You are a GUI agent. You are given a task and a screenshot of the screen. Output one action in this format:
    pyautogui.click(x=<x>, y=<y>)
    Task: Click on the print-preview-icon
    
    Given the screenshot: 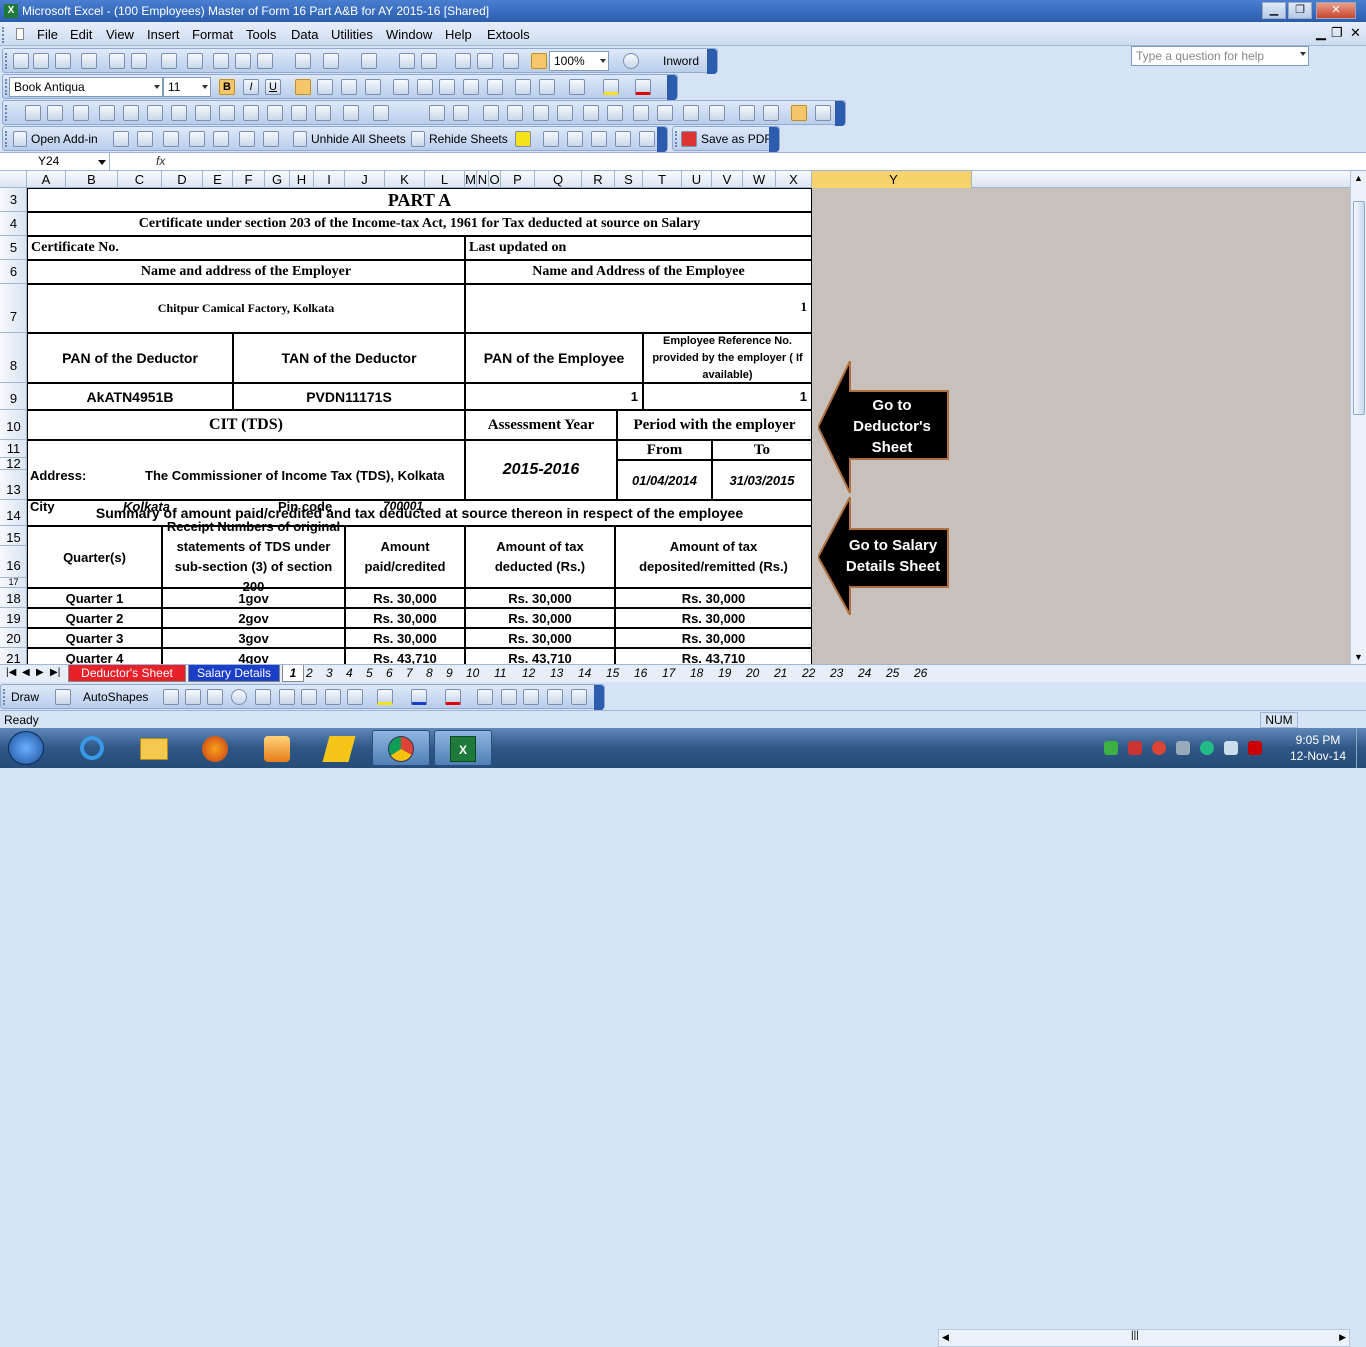 What is the action you would take?
    pyautogui.click(x=139, y=61)
    